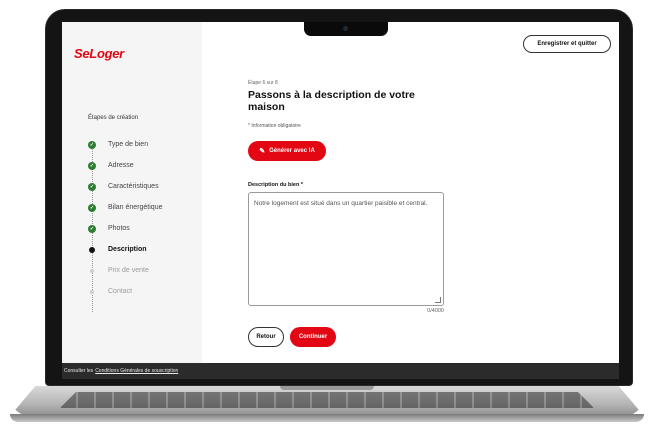  I want to click on step-label: Description, so click(127, 249).